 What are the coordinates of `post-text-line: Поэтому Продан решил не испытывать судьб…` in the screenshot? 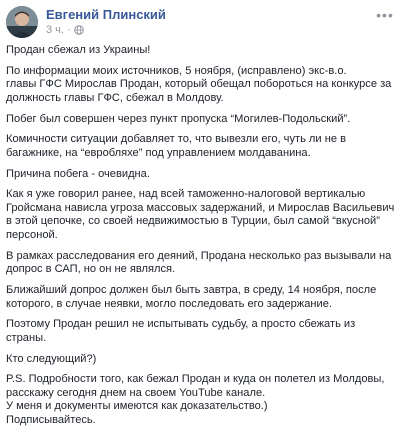 It's located at (181, 324).